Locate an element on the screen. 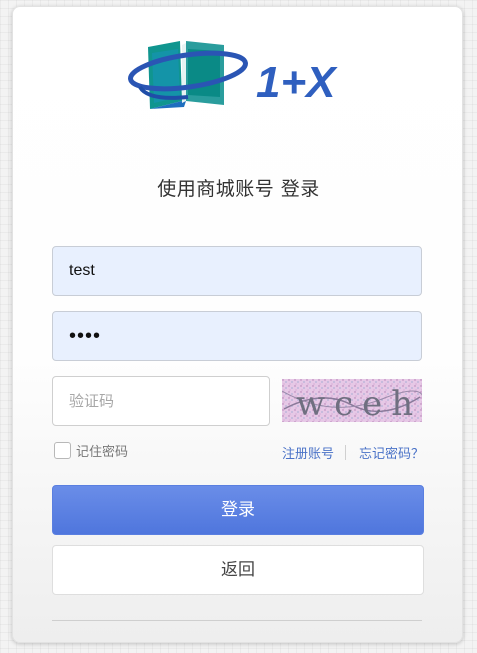 This screenshot has height=653, width=477. footer-divider is located at coordinates (237, 620).